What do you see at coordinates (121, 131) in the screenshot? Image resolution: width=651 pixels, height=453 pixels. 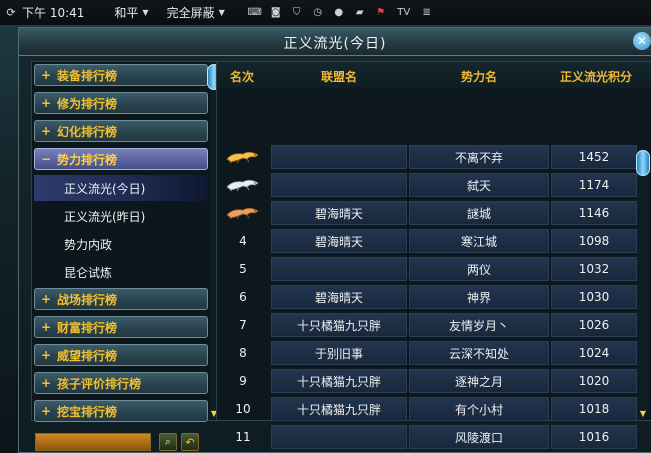 I see `sidebar-category: + 幻化排行榜` at bounding box center [121, 131].